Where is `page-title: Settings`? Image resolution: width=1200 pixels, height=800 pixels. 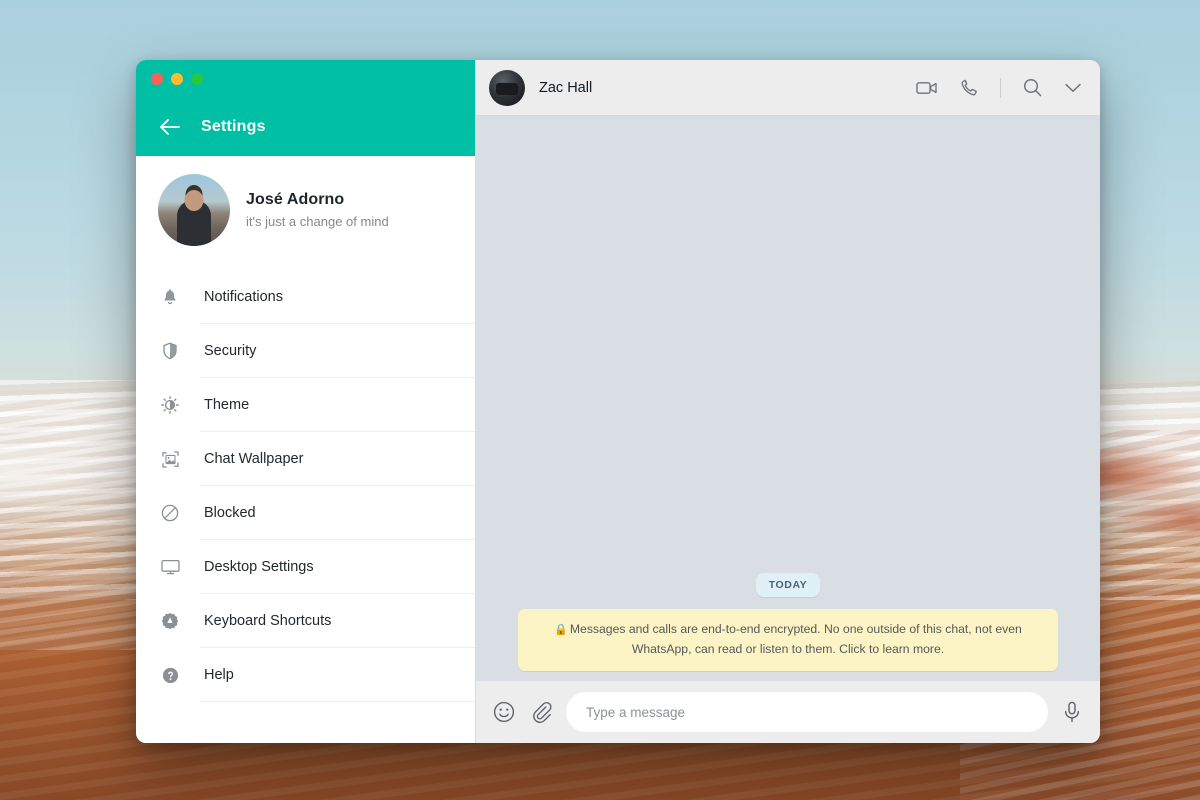
page-title: Settings is located at coordinates (233, 126).